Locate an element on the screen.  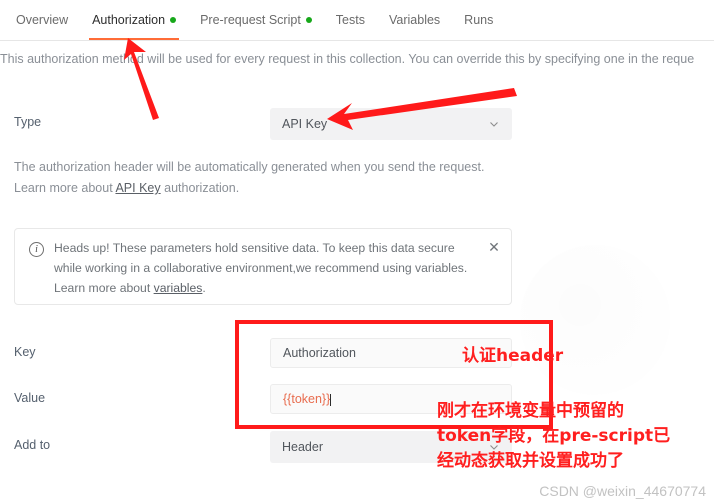
csdn-watermark: CSDN @weixin_44670774 is located at coordinates (622, 491).